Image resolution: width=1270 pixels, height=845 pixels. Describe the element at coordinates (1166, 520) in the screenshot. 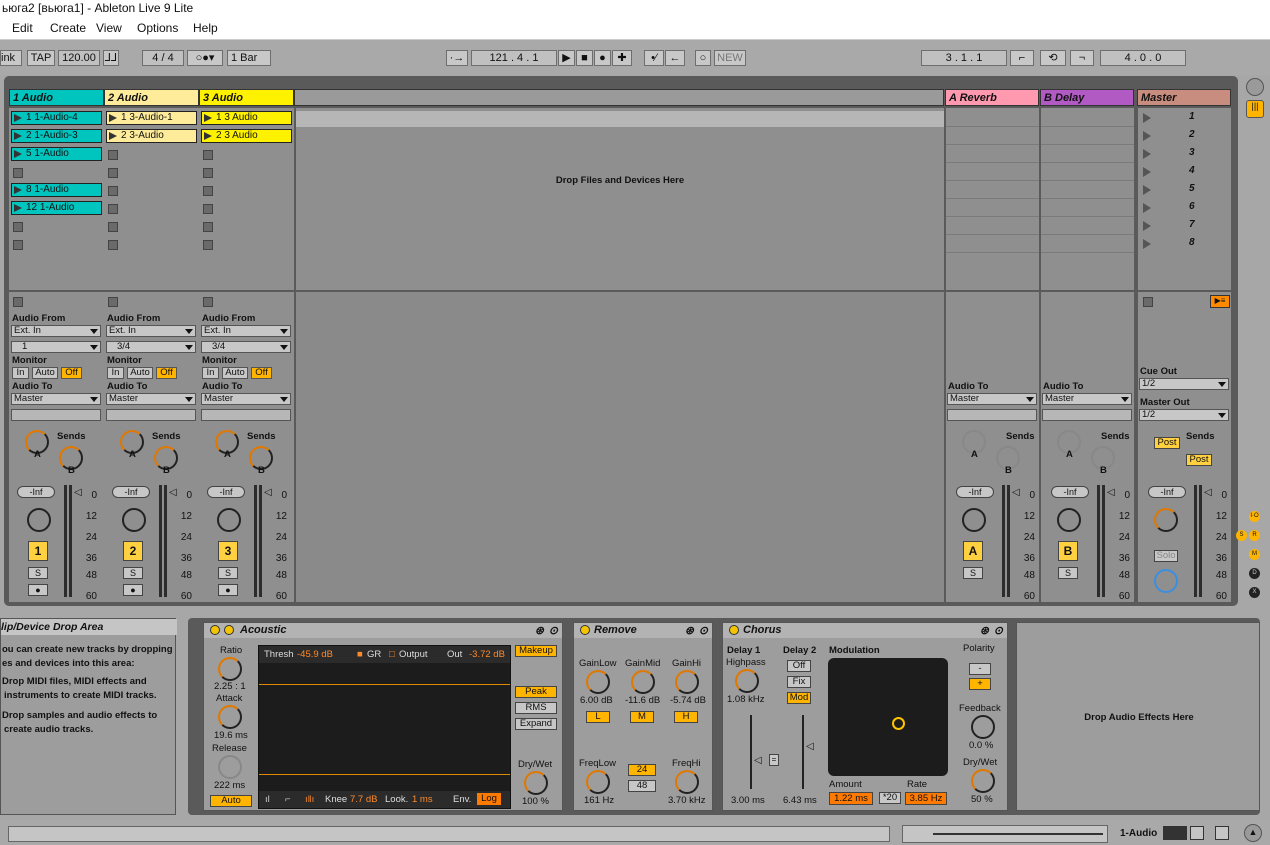

I see `master-pan-knob` at that location.